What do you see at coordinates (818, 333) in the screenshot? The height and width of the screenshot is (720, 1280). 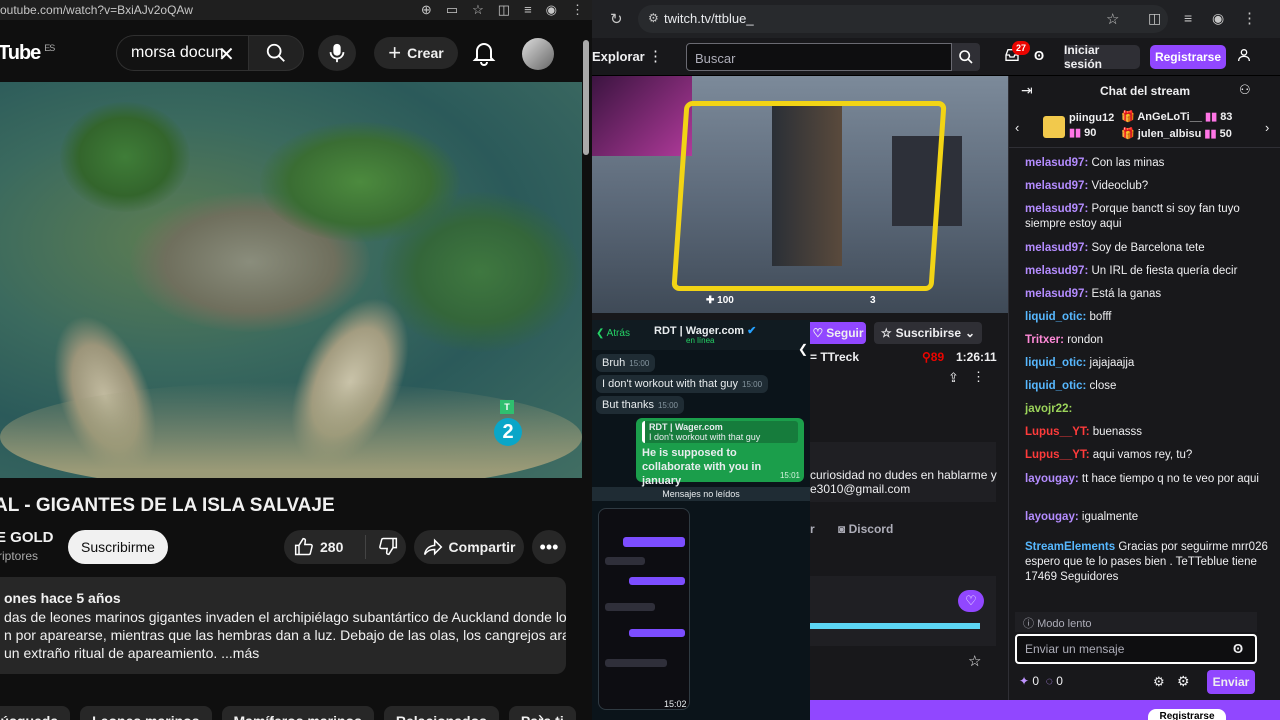 I see `heart-icon: ♡` at bounding box center [818, 333].